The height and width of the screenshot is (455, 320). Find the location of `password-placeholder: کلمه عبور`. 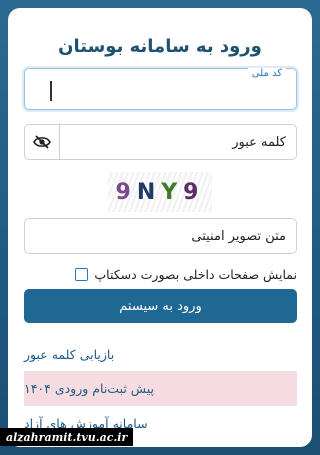

password-placeholder: کلمه عبور is located at coordinates (259, 142).